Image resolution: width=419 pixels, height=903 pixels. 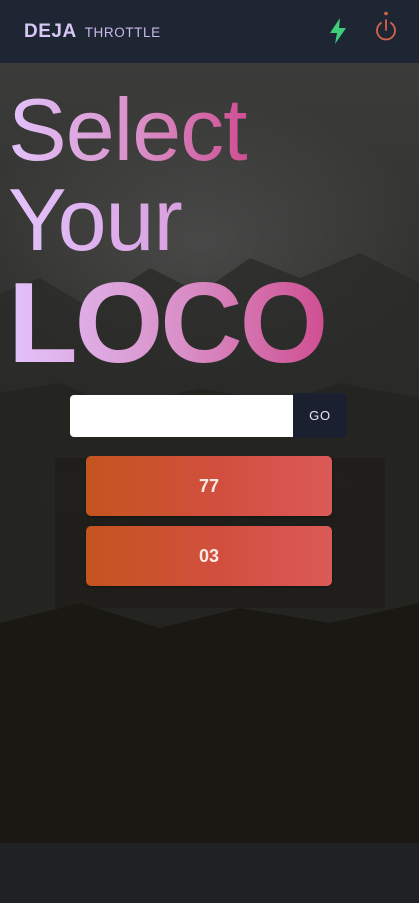 What do you see at coordinates (128, 129) in the screenshot?
I see `title-select: Select` at bounding box center [128, 129].